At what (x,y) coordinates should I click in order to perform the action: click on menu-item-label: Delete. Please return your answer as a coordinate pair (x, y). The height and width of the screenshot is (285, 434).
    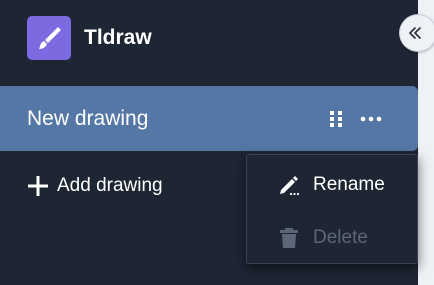
    Looking at the image, I should click on (340, 237).